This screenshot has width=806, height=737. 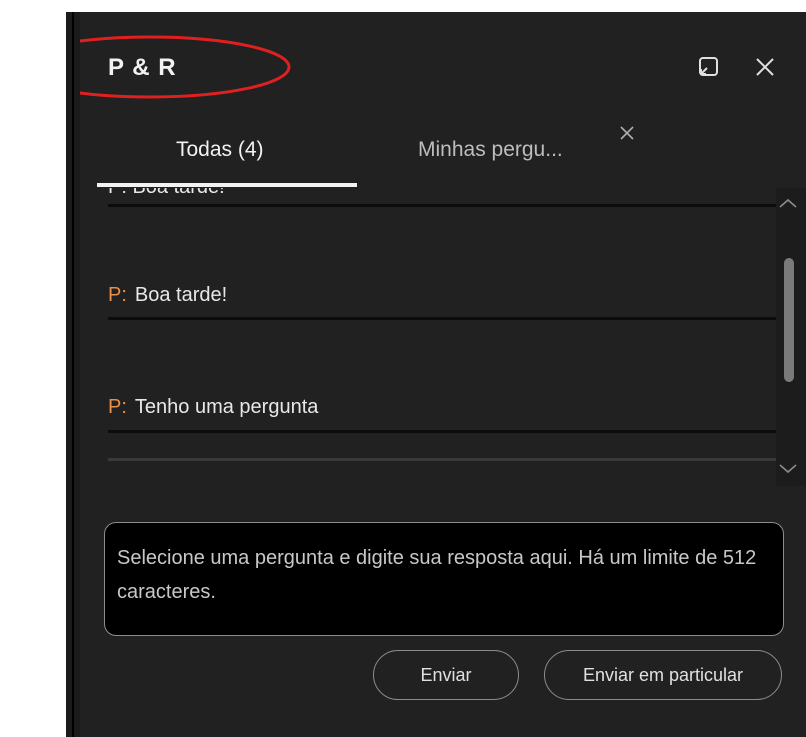 What do you see at coordinates (181, 295) in the screenshot?
I see `question-text: Boa tarde!` at bounding box center [181, 295].